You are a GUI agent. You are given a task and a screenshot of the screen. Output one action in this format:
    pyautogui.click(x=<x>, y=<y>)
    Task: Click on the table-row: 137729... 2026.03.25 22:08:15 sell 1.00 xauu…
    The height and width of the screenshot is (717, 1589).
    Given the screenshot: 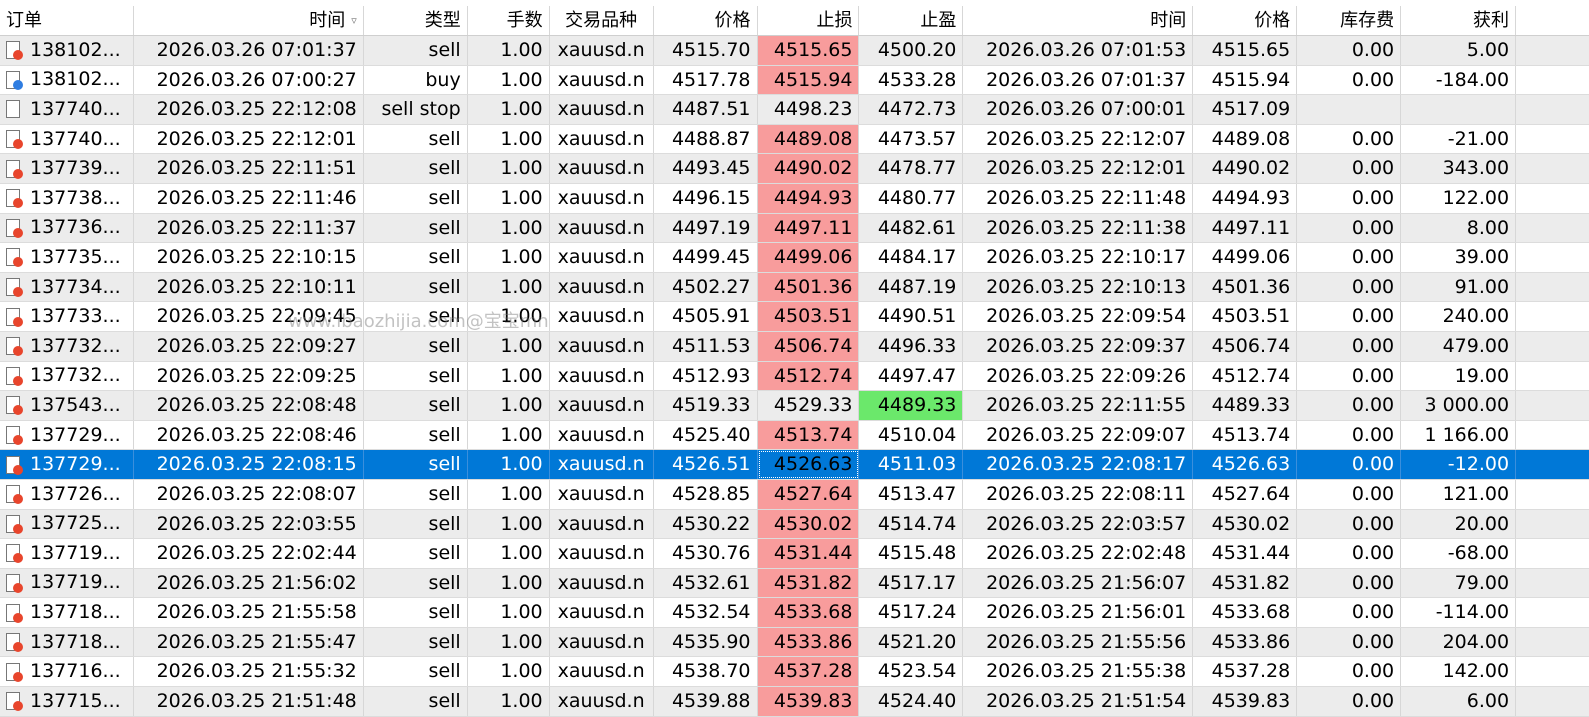 What is the action you would take?
    pyautogui.click(x=794, y=465)
    